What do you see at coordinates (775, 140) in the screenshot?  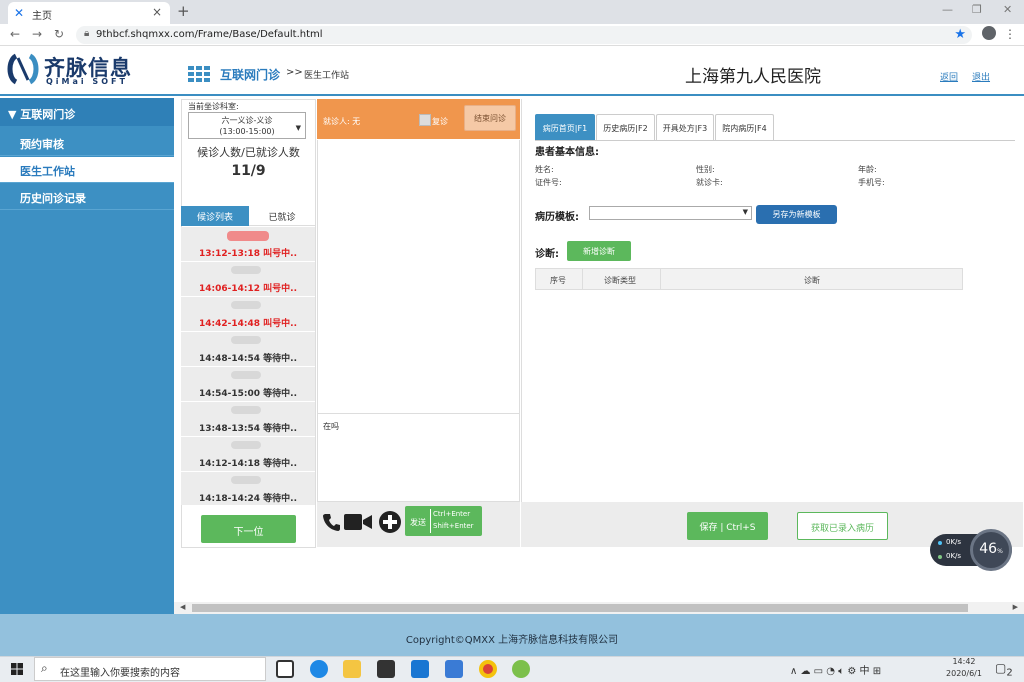 I see `tab-divider` at bounding box center [775, 140].